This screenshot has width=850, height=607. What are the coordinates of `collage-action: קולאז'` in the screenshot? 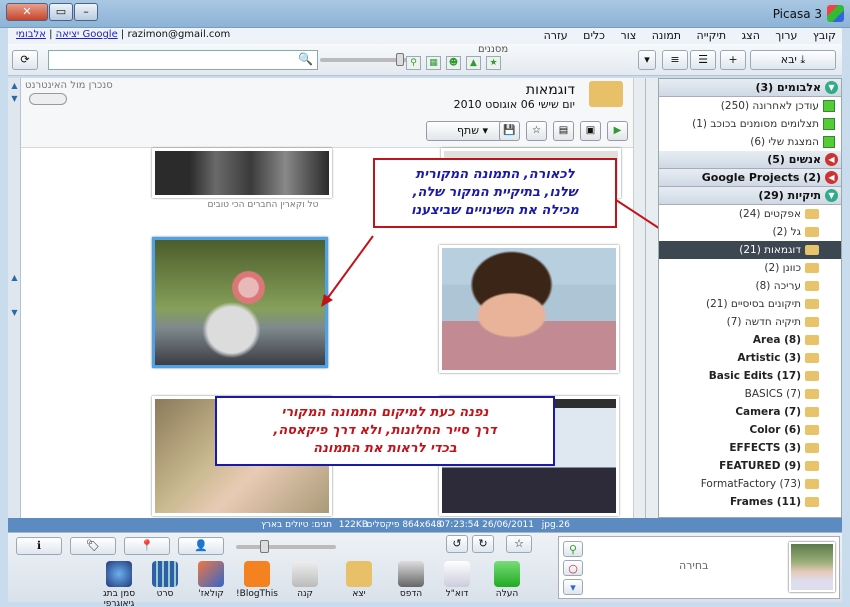 It's located at (211, 580).